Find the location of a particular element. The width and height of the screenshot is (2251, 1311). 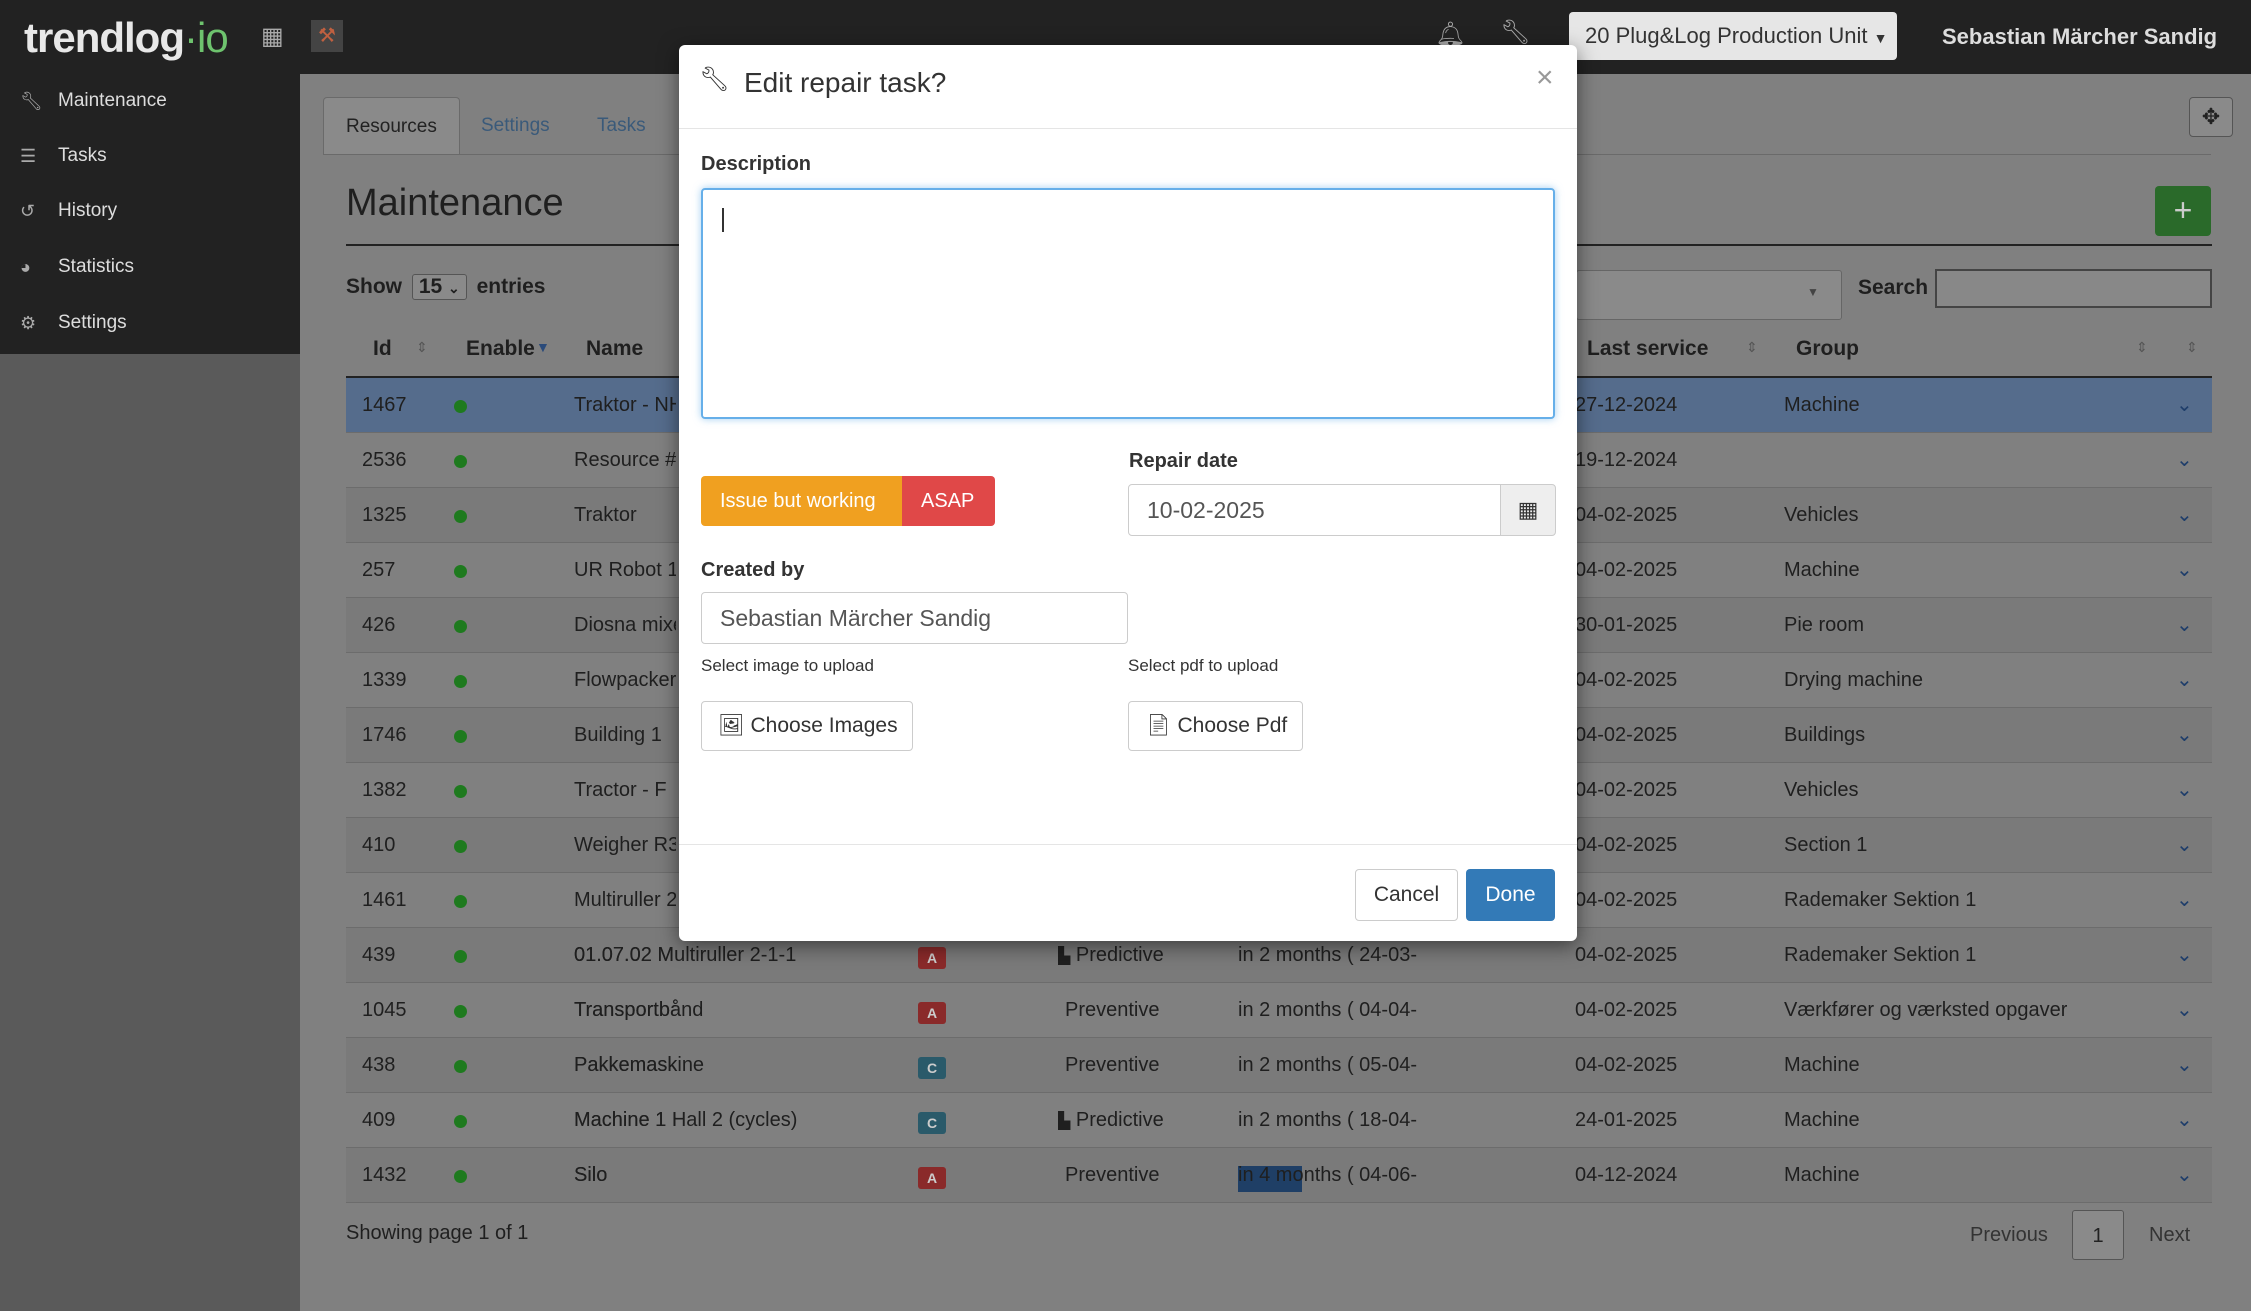

search-label: Search is located at coordinates (1893, 287).